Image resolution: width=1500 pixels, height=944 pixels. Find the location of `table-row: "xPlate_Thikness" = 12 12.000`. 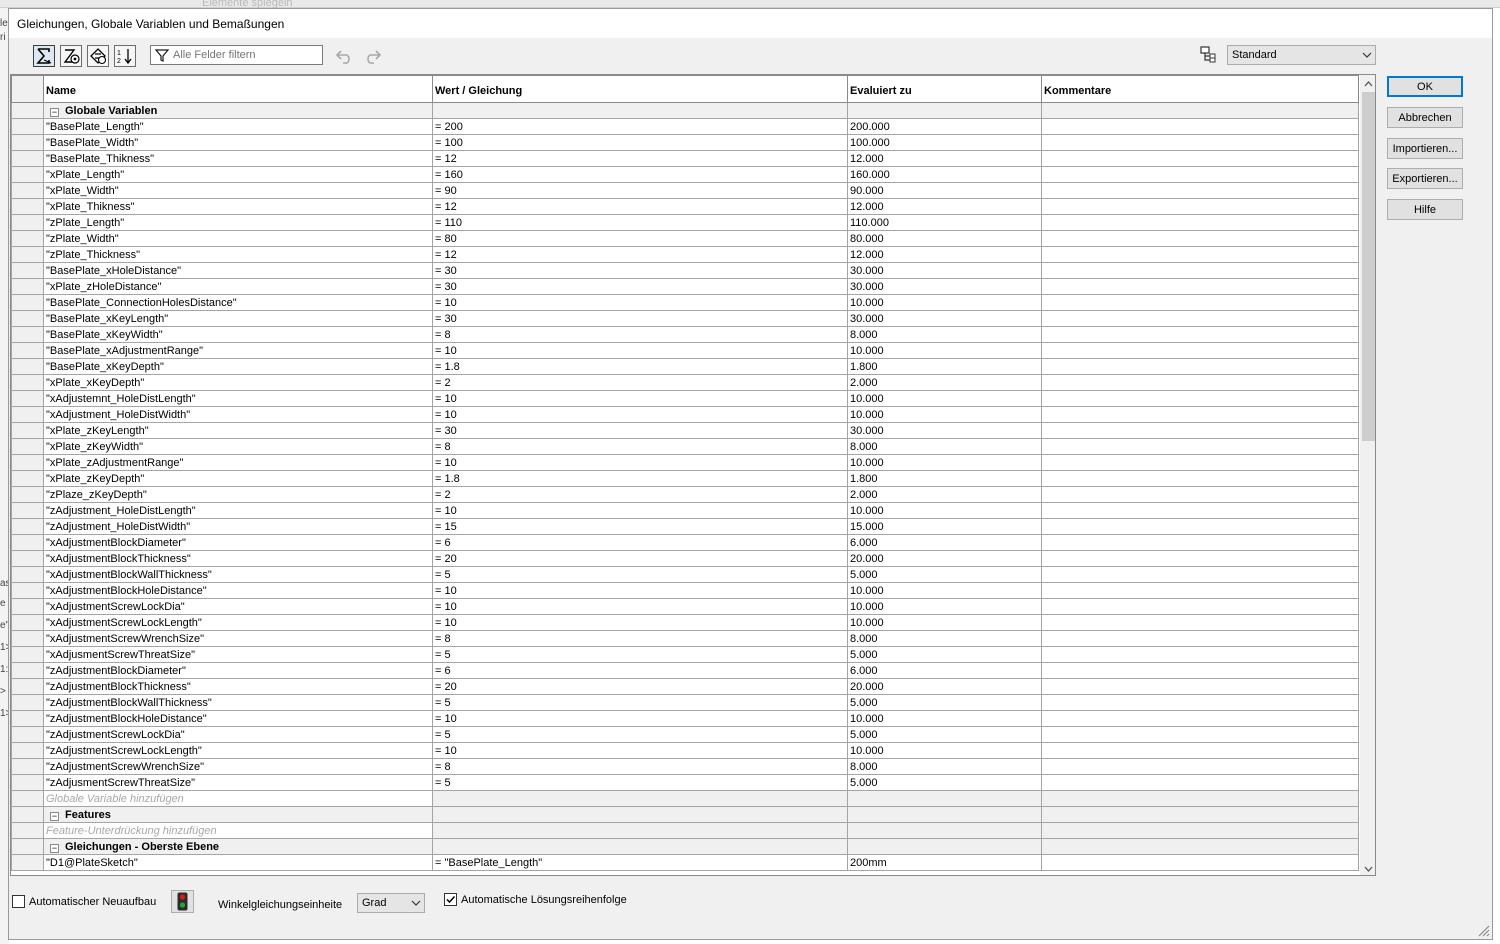

table-row: "xPlate_Thikness" = 12 12.000 is located at coordinates (685, 206).